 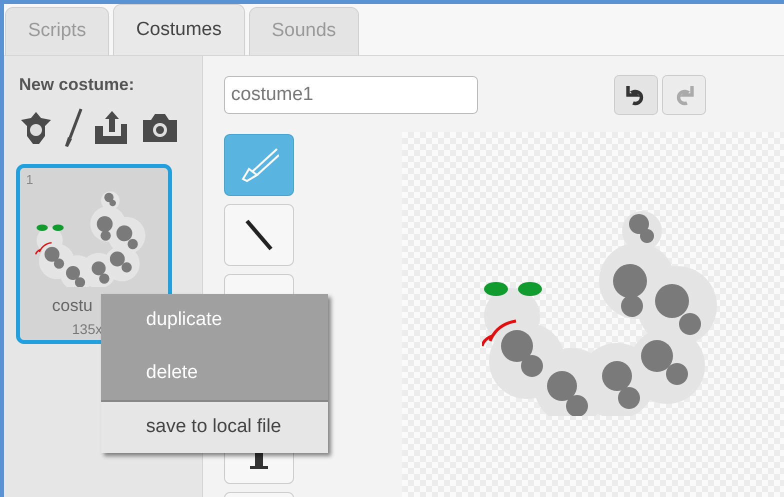 What do you see at coordinates (214, 373) in the screenshot?
I see `menu-item: delete` at bounding box center [214, 373].